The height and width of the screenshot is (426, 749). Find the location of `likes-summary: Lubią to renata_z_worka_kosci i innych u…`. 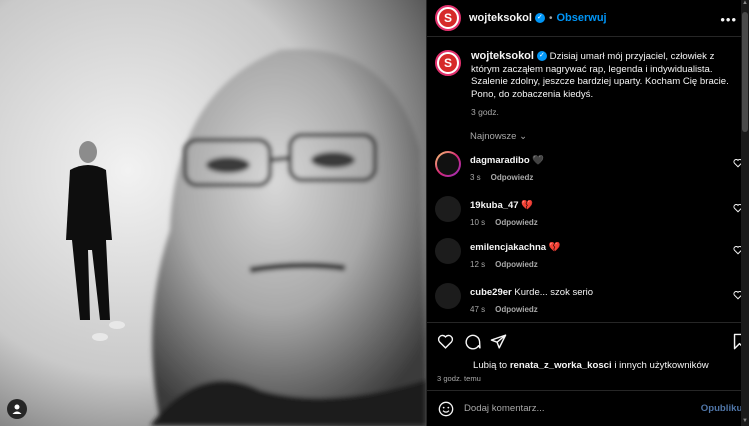

likes-summary: Lubią to renata_z_worka_kosci i innych u… is located at coordinates (591, 365).